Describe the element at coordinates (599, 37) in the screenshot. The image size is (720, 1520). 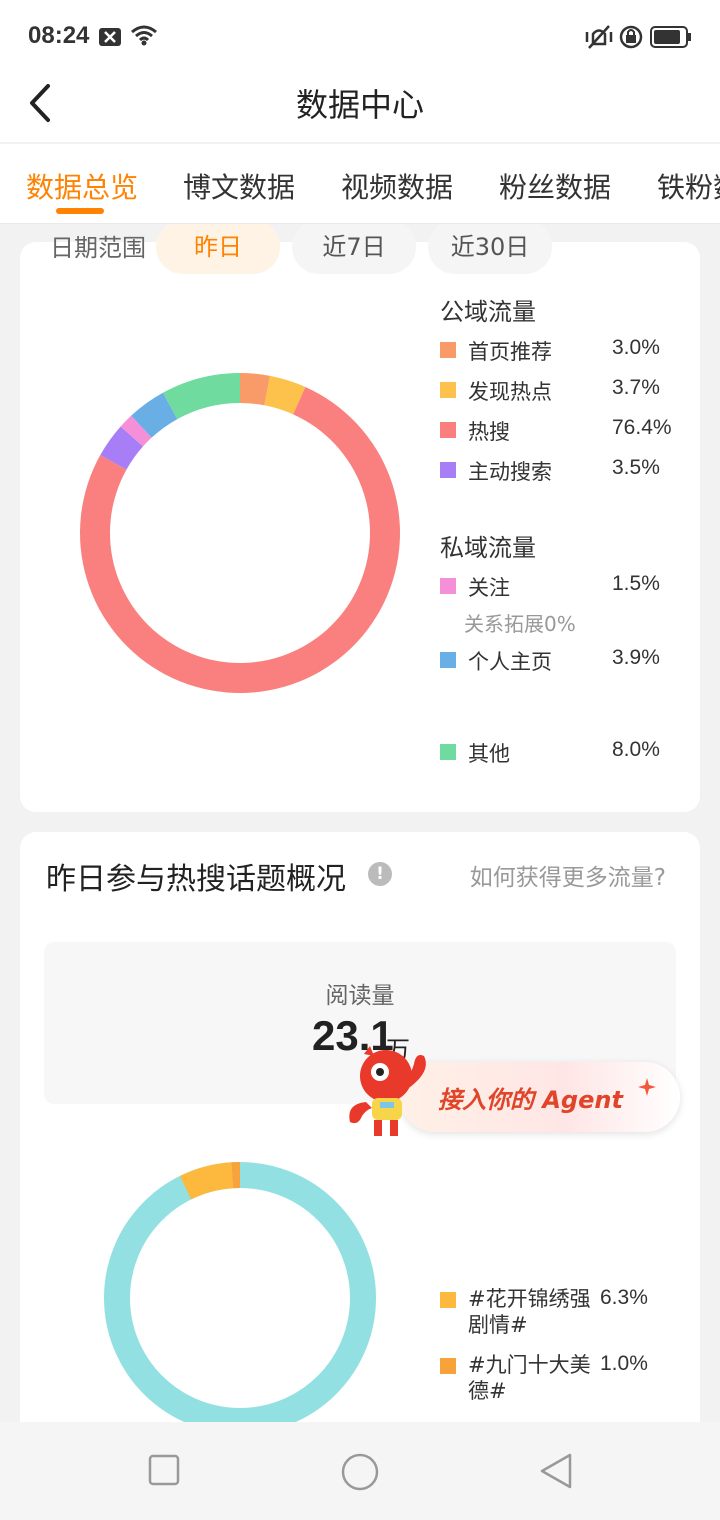
I see `vibrate-mute-icon` at that location.